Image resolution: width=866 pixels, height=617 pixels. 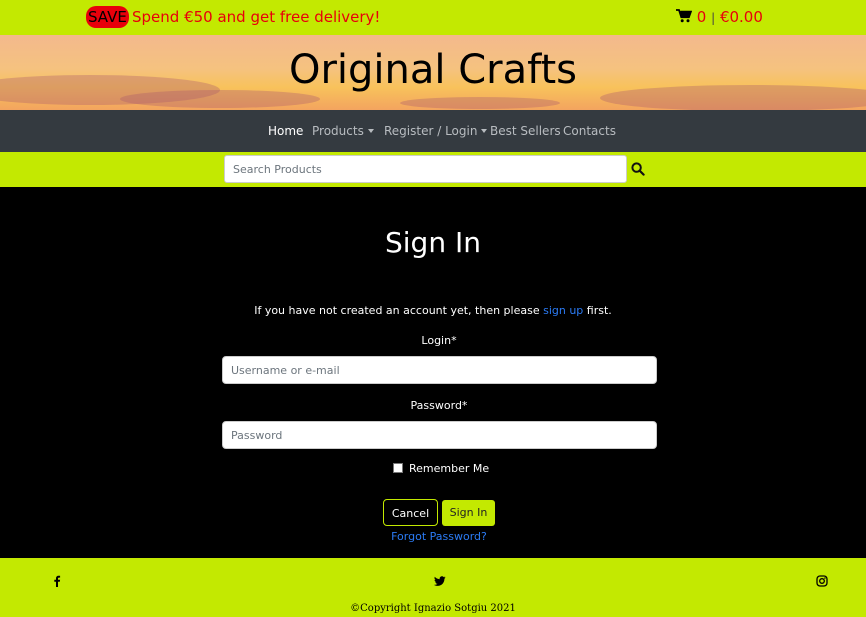 What do you see at coordinates (433, 242) in the screenshot?
I see `page-title: Sign In` at bounding box center [433, 242].